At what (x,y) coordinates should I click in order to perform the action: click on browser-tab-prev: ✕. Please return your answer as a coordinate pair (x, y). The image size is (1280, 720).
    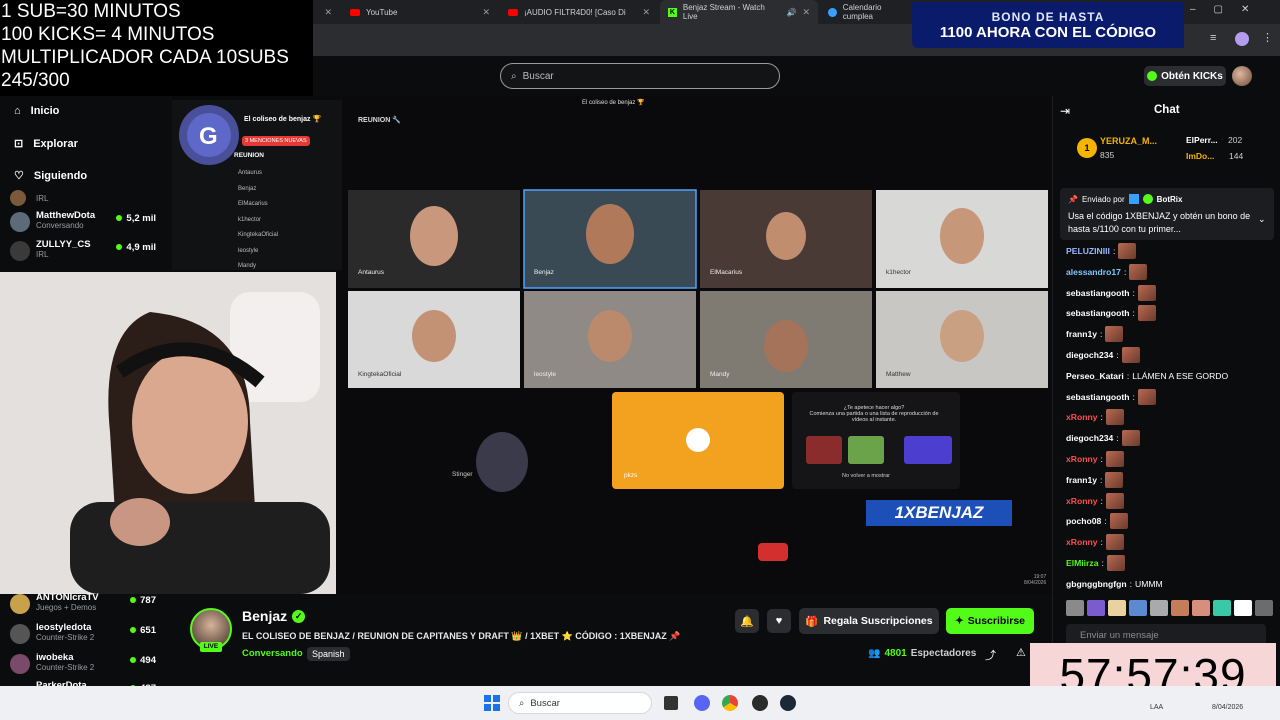
    Looking at the image, I should click on (328, 12).